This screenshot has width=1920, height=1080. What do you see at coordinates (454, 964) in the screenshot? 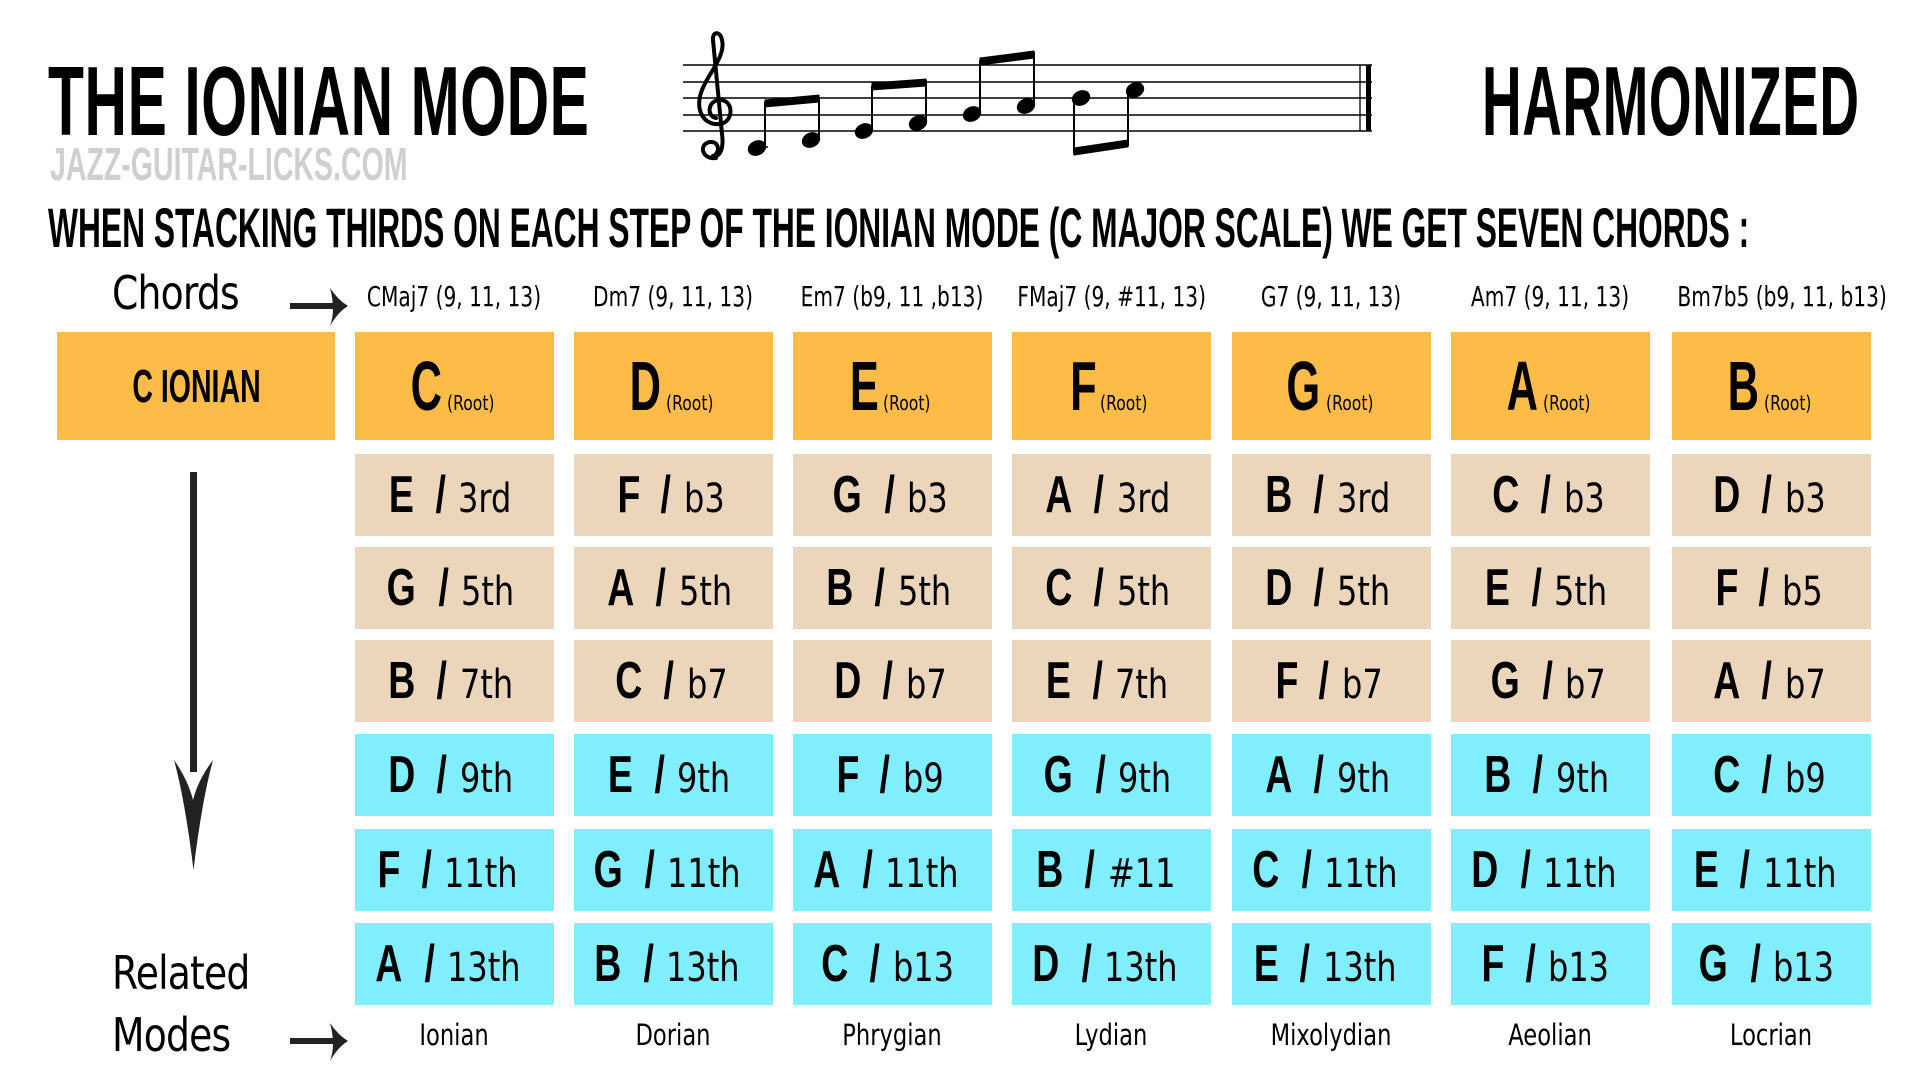
I see `extension-cell: A / 13th` at bounding box center [454, 964].